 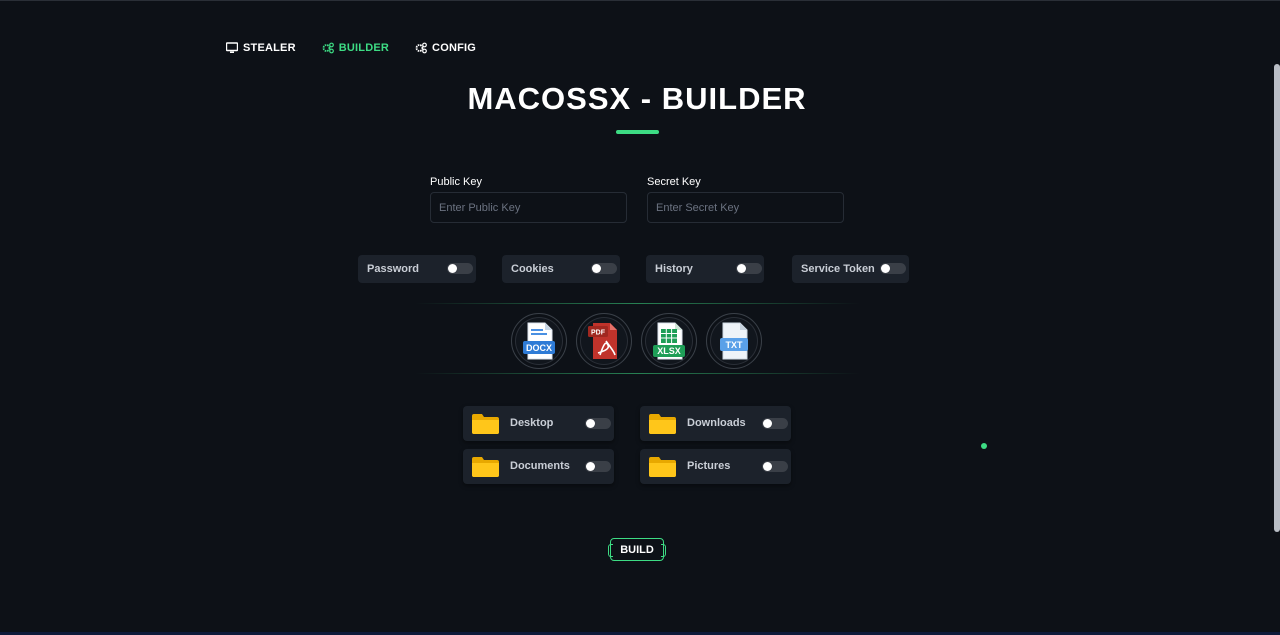 I want to click on option-history: History, so click(x=705, y=269).